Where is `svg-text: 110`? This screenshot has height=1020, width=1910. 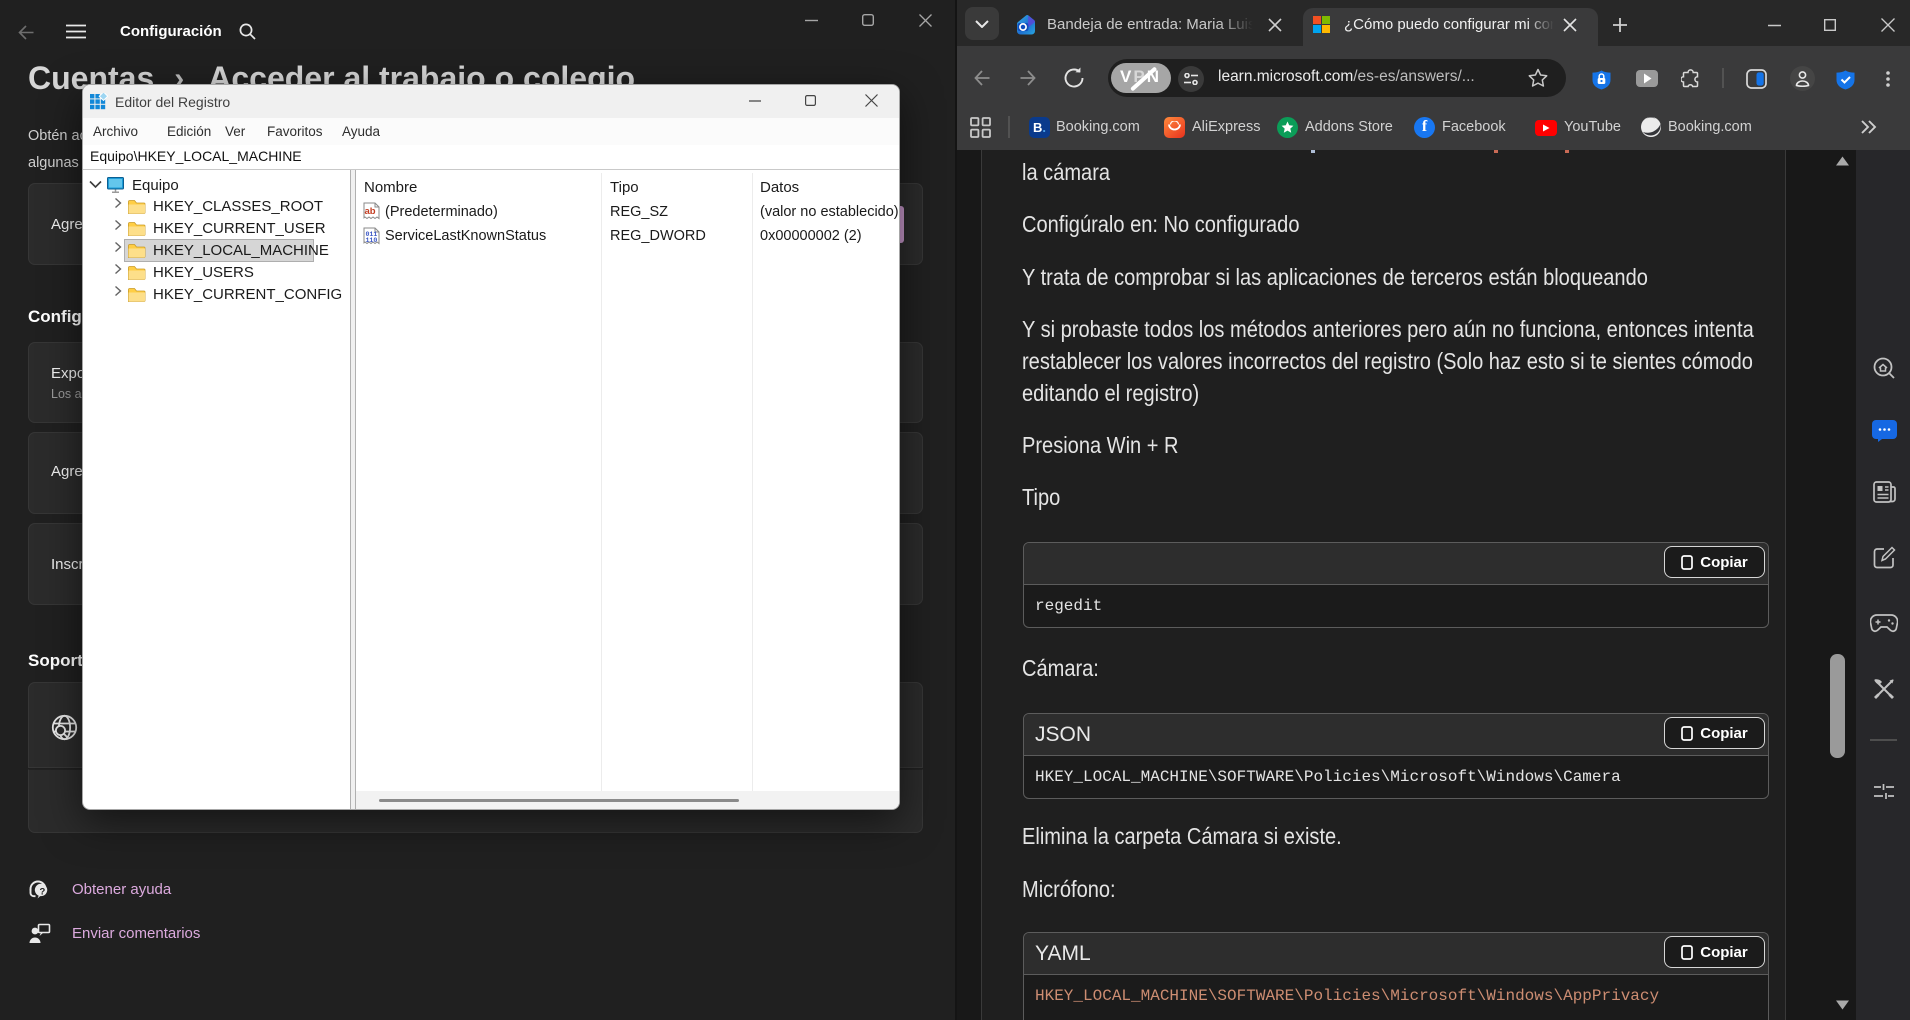 svg-text: 110 is located at coordinates (371, 240).